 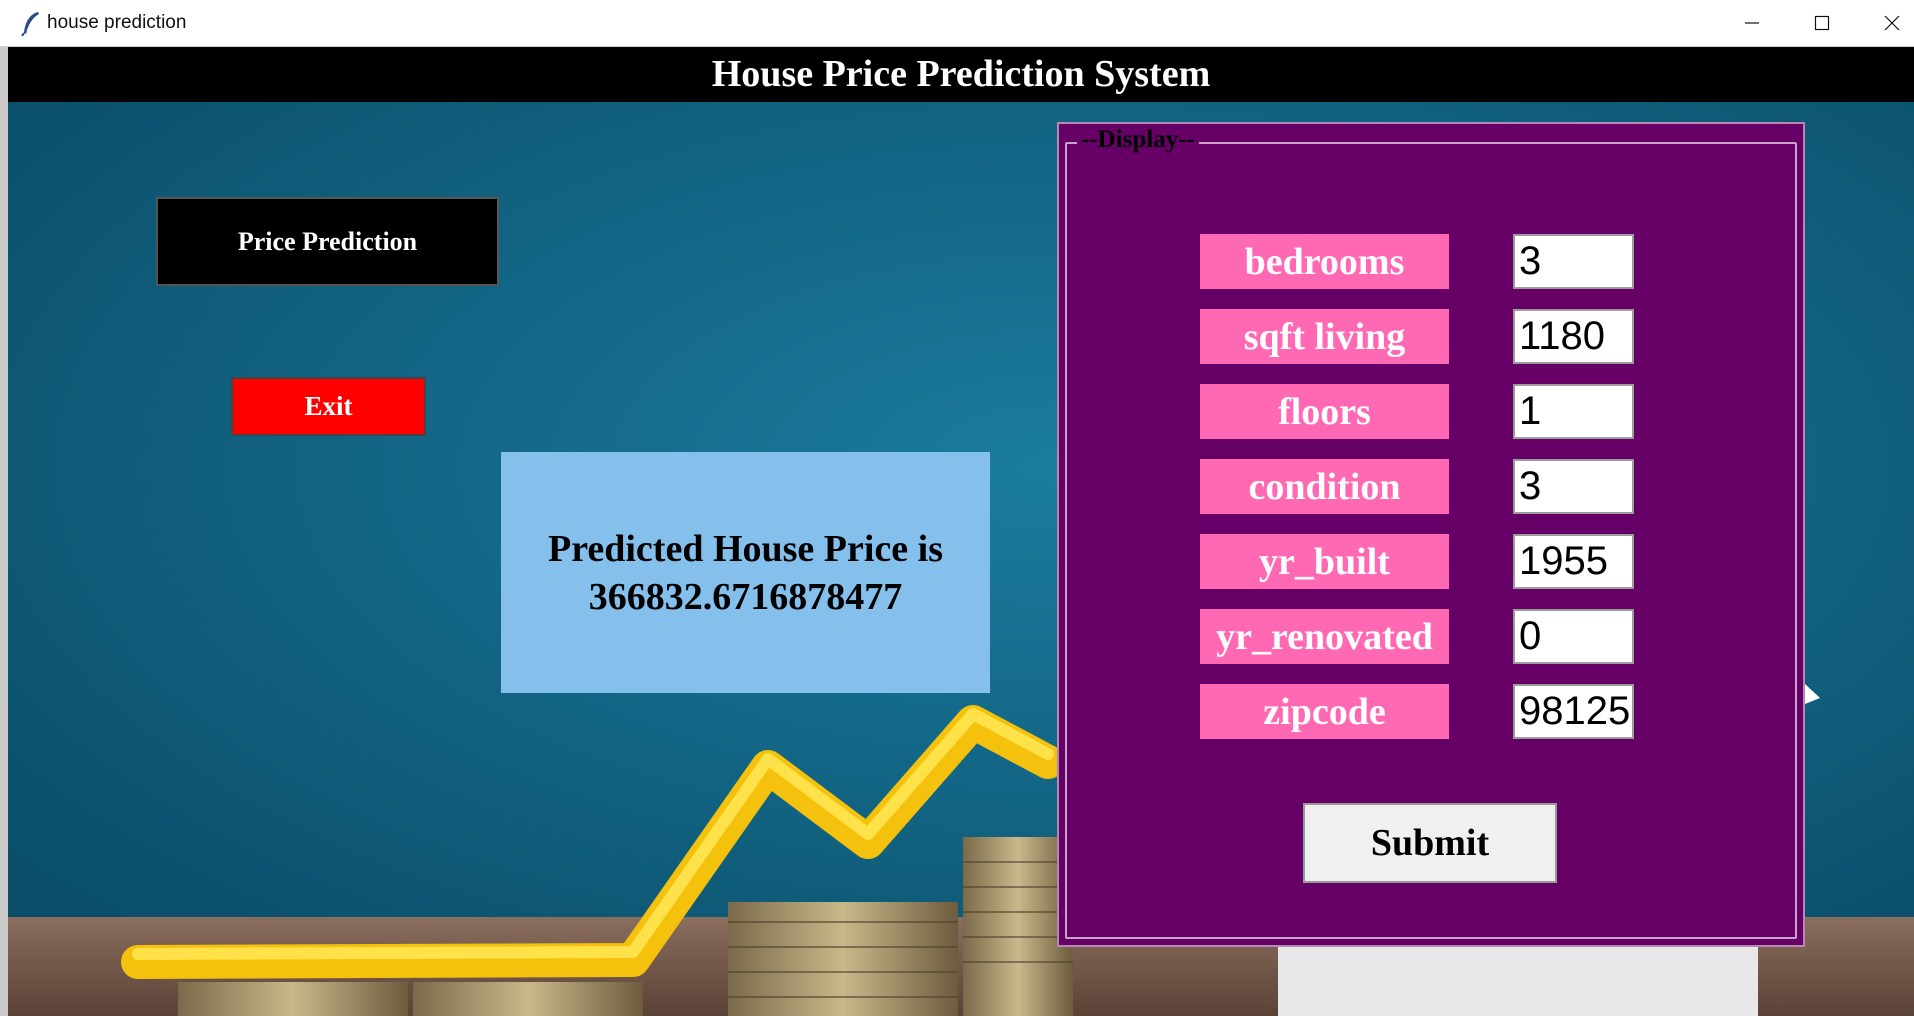 I want to click on minimize-icon, so click(x=1752, y=23).